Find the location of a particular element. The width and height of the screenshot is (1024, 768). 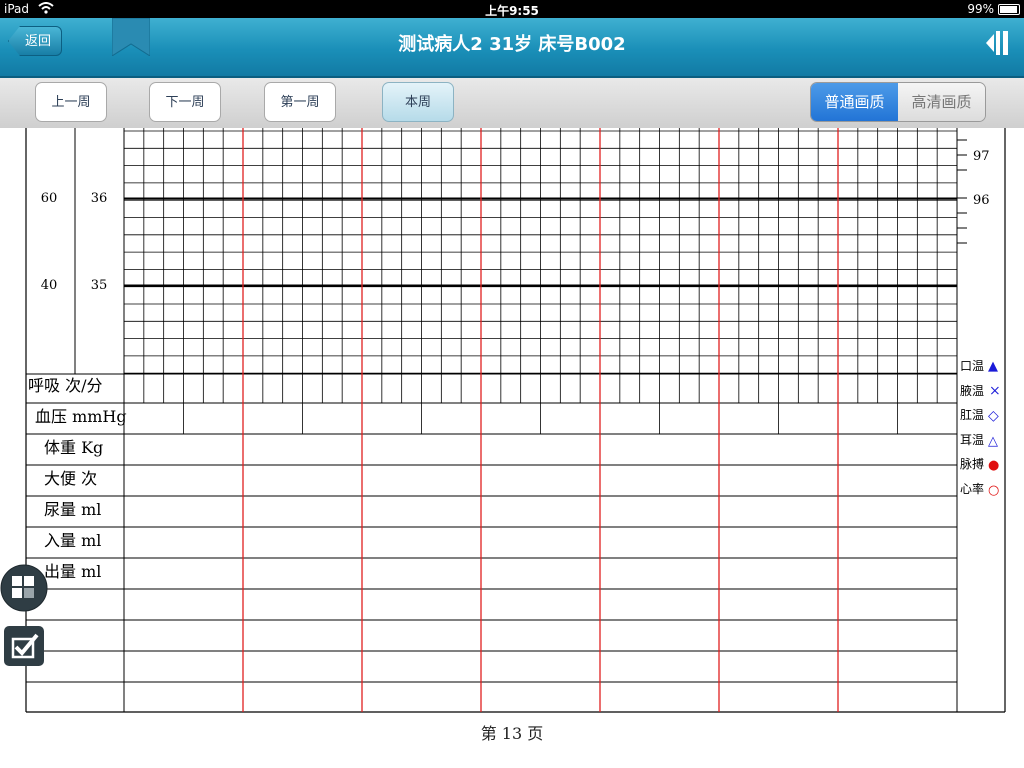

diamond-icon: ◇ is located at coordinates (993, 416).